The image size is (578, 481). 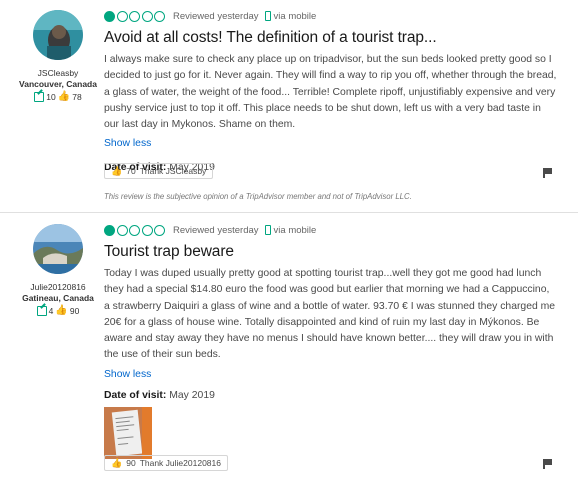 What do you see at coordinates (58, 287) in the screenshot?
I see `username: Julie20120816` at bounding box center [58, 287].